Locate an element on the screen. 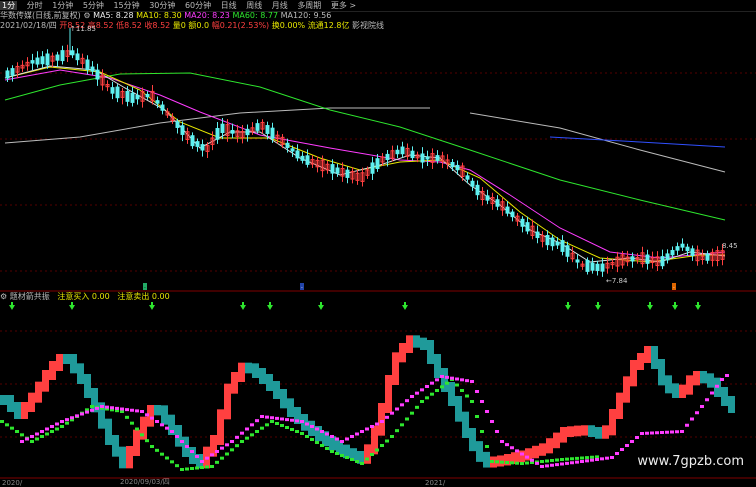 Image resolution: width=756 pixels, height=487 pixels. axis-date-label: 2020/09/03/四 is located at coordinates (145, 482).